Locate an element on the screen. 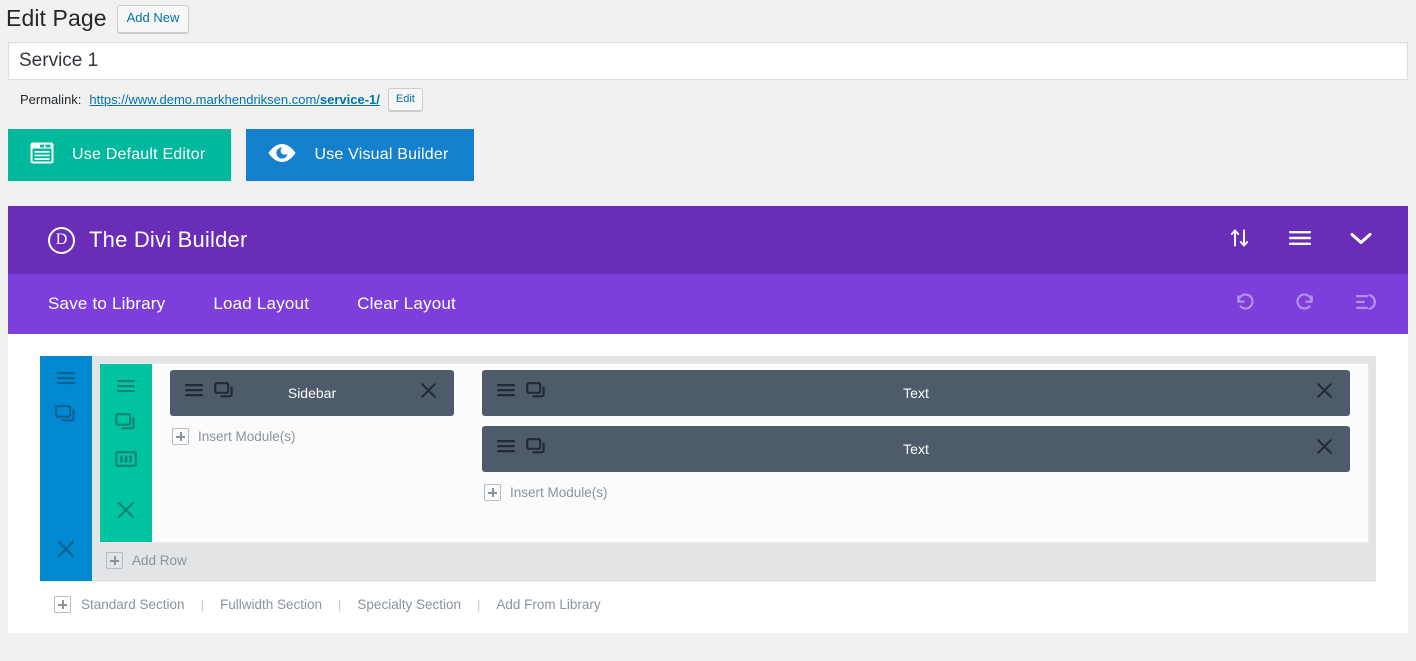  hamburger-menu-icon is located at coordinates (1300, 240).